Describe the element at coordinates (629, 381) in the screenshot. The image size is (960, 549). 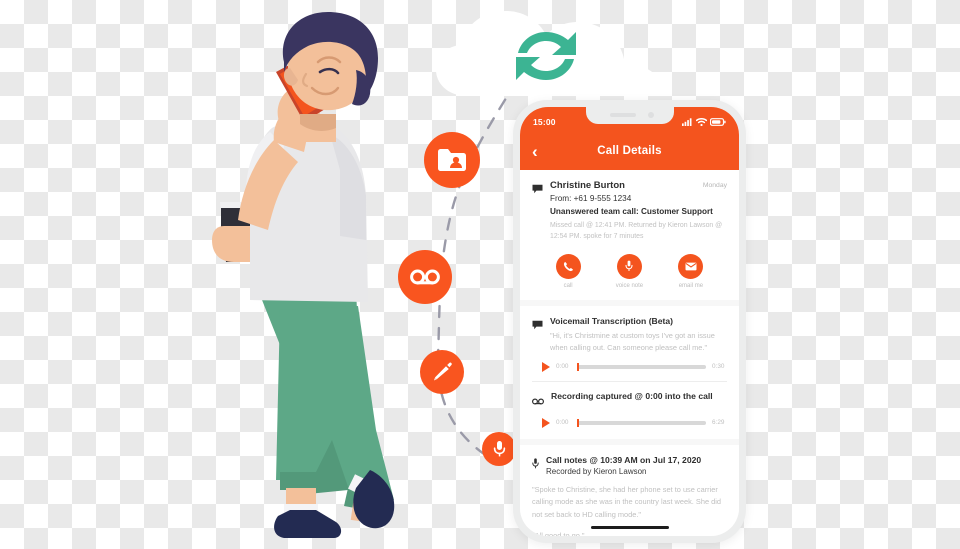
I see `divider` at that location.